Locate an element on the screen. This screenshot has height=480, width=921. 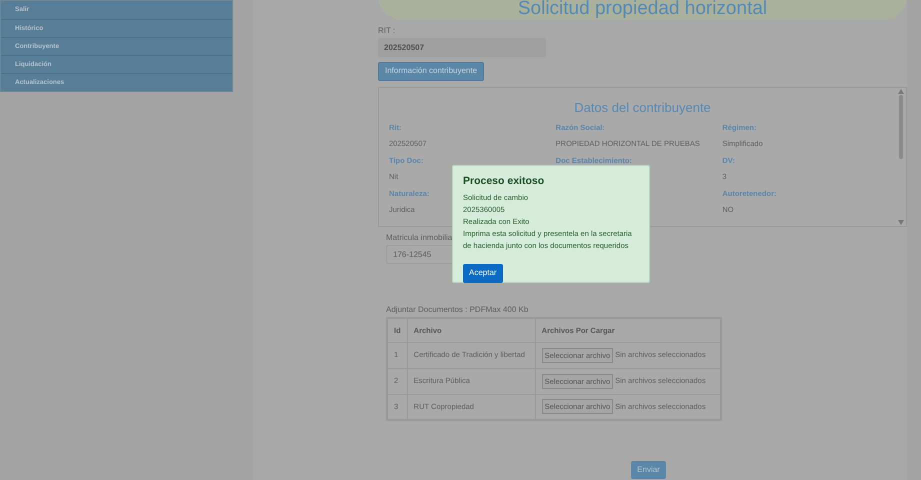
page-title: Solicitud propiedad horizontal is located at coordinates (643, 9).